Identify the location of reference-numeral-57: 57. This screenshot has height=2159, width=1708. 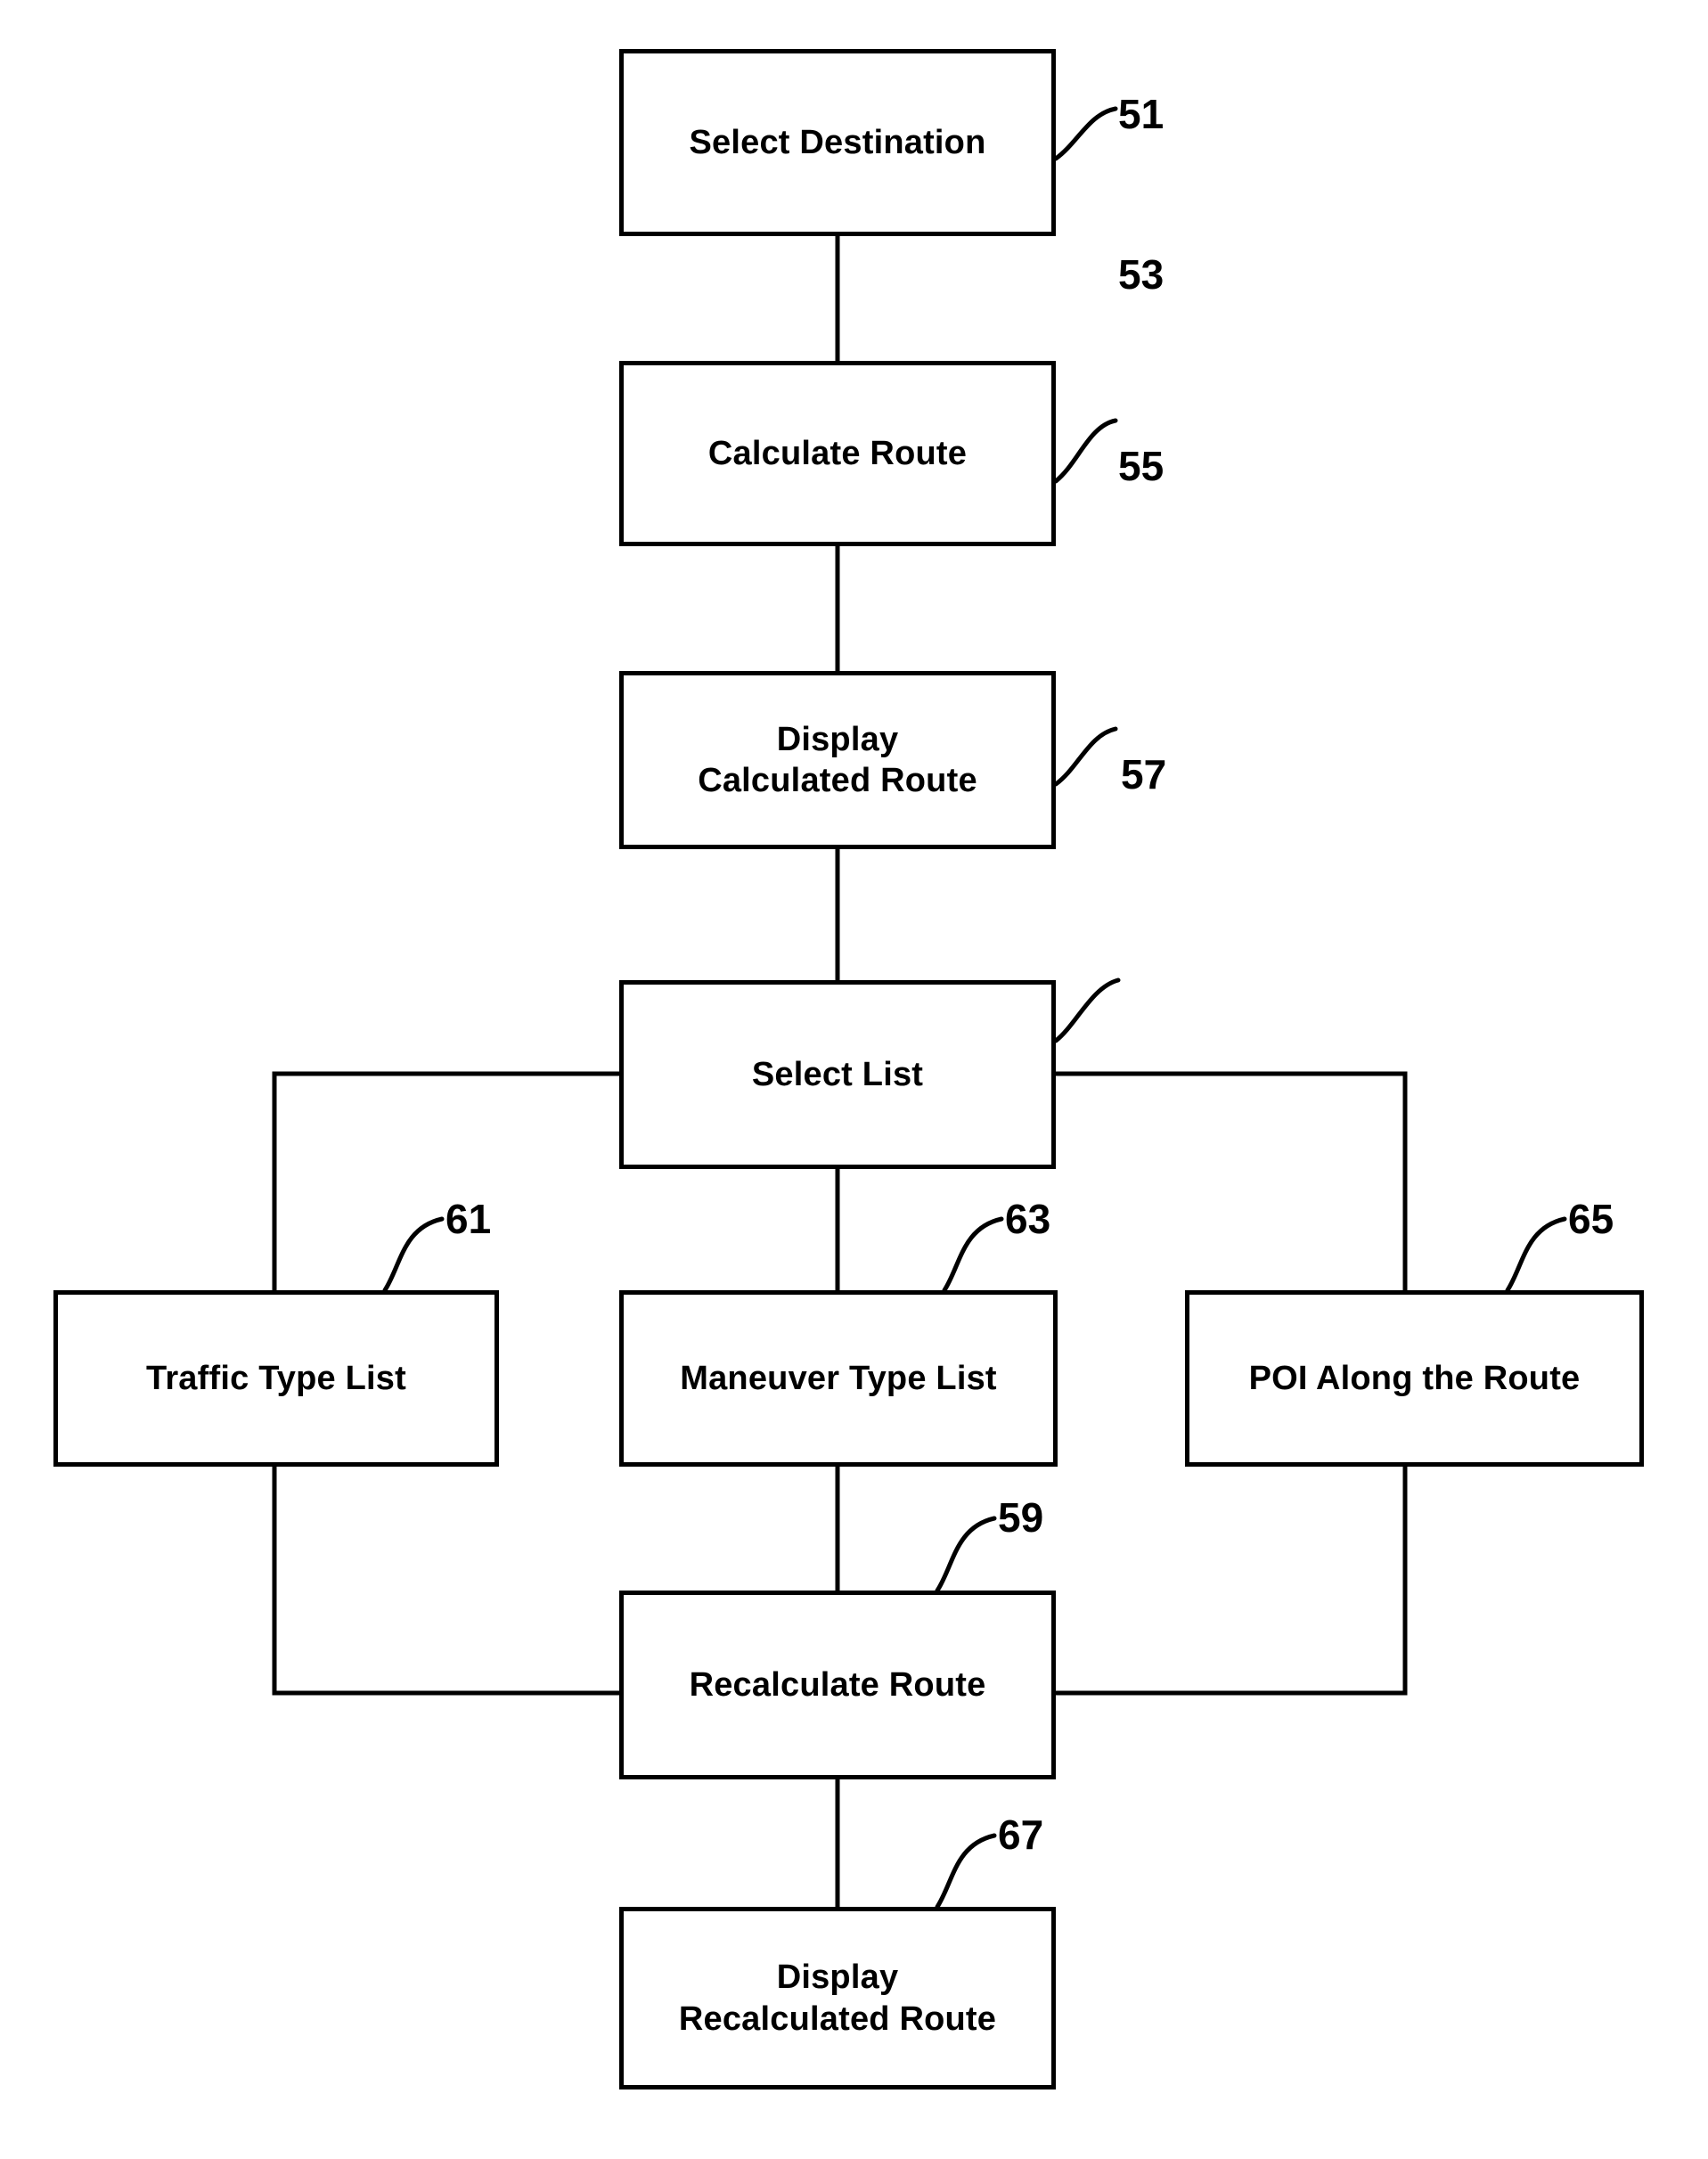
(1144, 774).